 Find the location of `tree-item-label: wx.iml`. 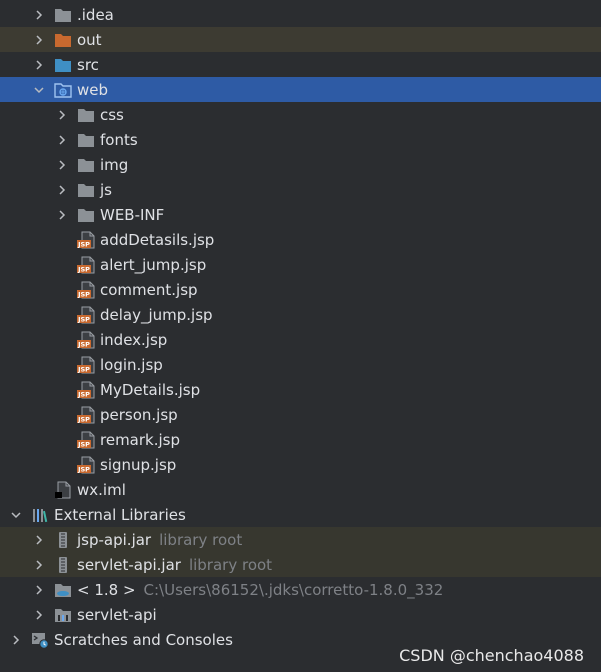

tree-item-label: wx.iml is located at coordinates (101, 489).